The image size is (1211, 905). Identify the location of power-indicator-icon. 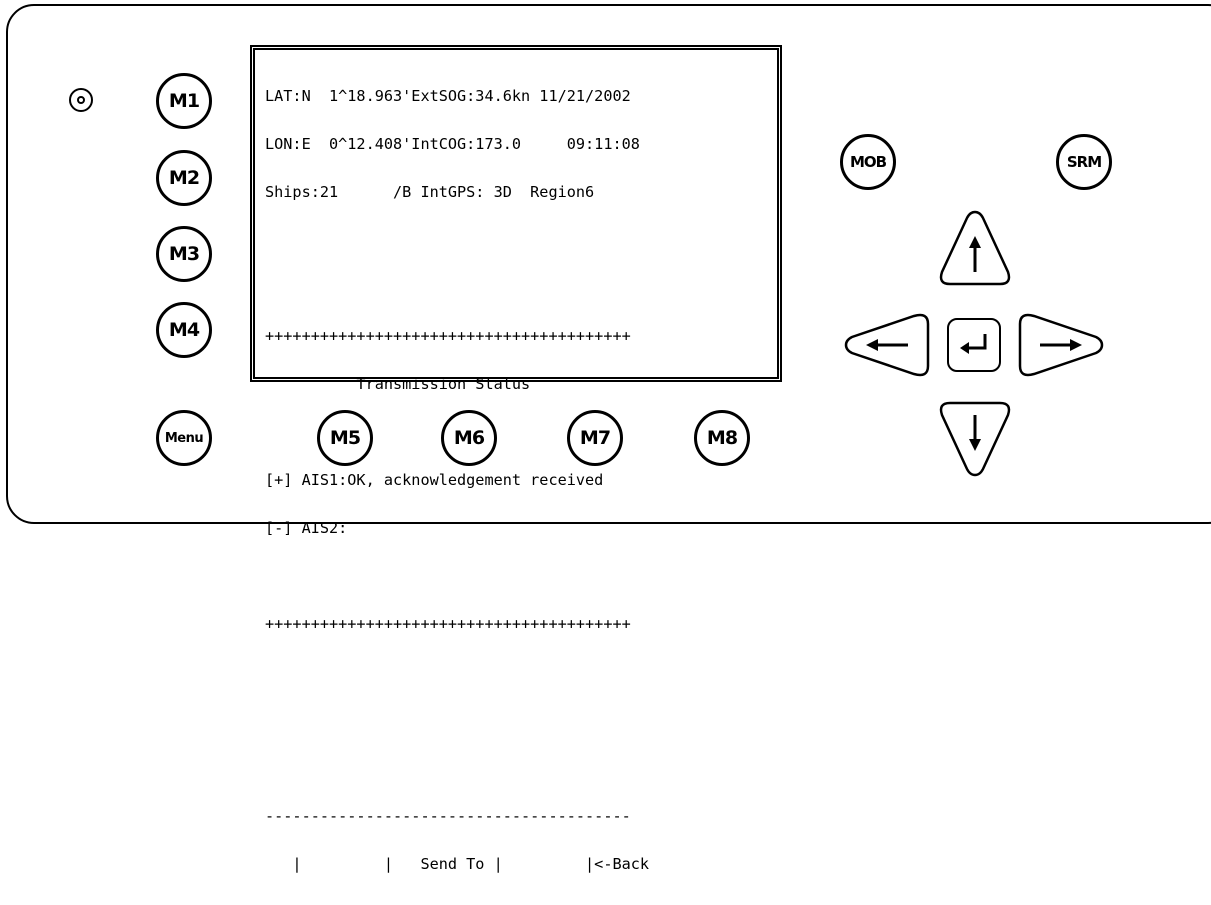
(81, 100).